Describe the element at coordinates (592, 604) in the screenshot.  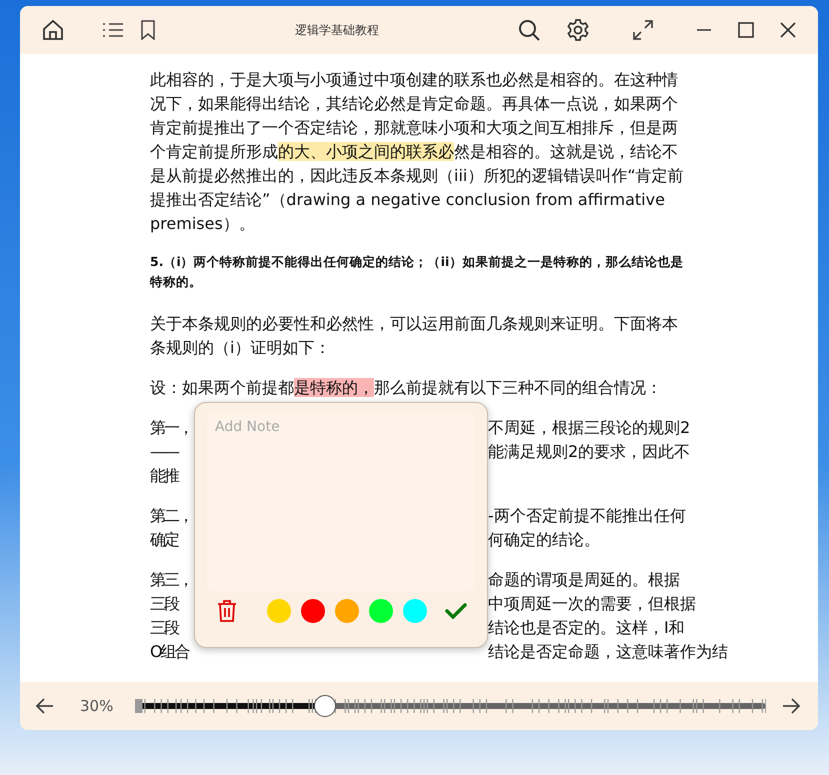
I see `text-fragment: 中项周延一次的需要，但根据` at that location.